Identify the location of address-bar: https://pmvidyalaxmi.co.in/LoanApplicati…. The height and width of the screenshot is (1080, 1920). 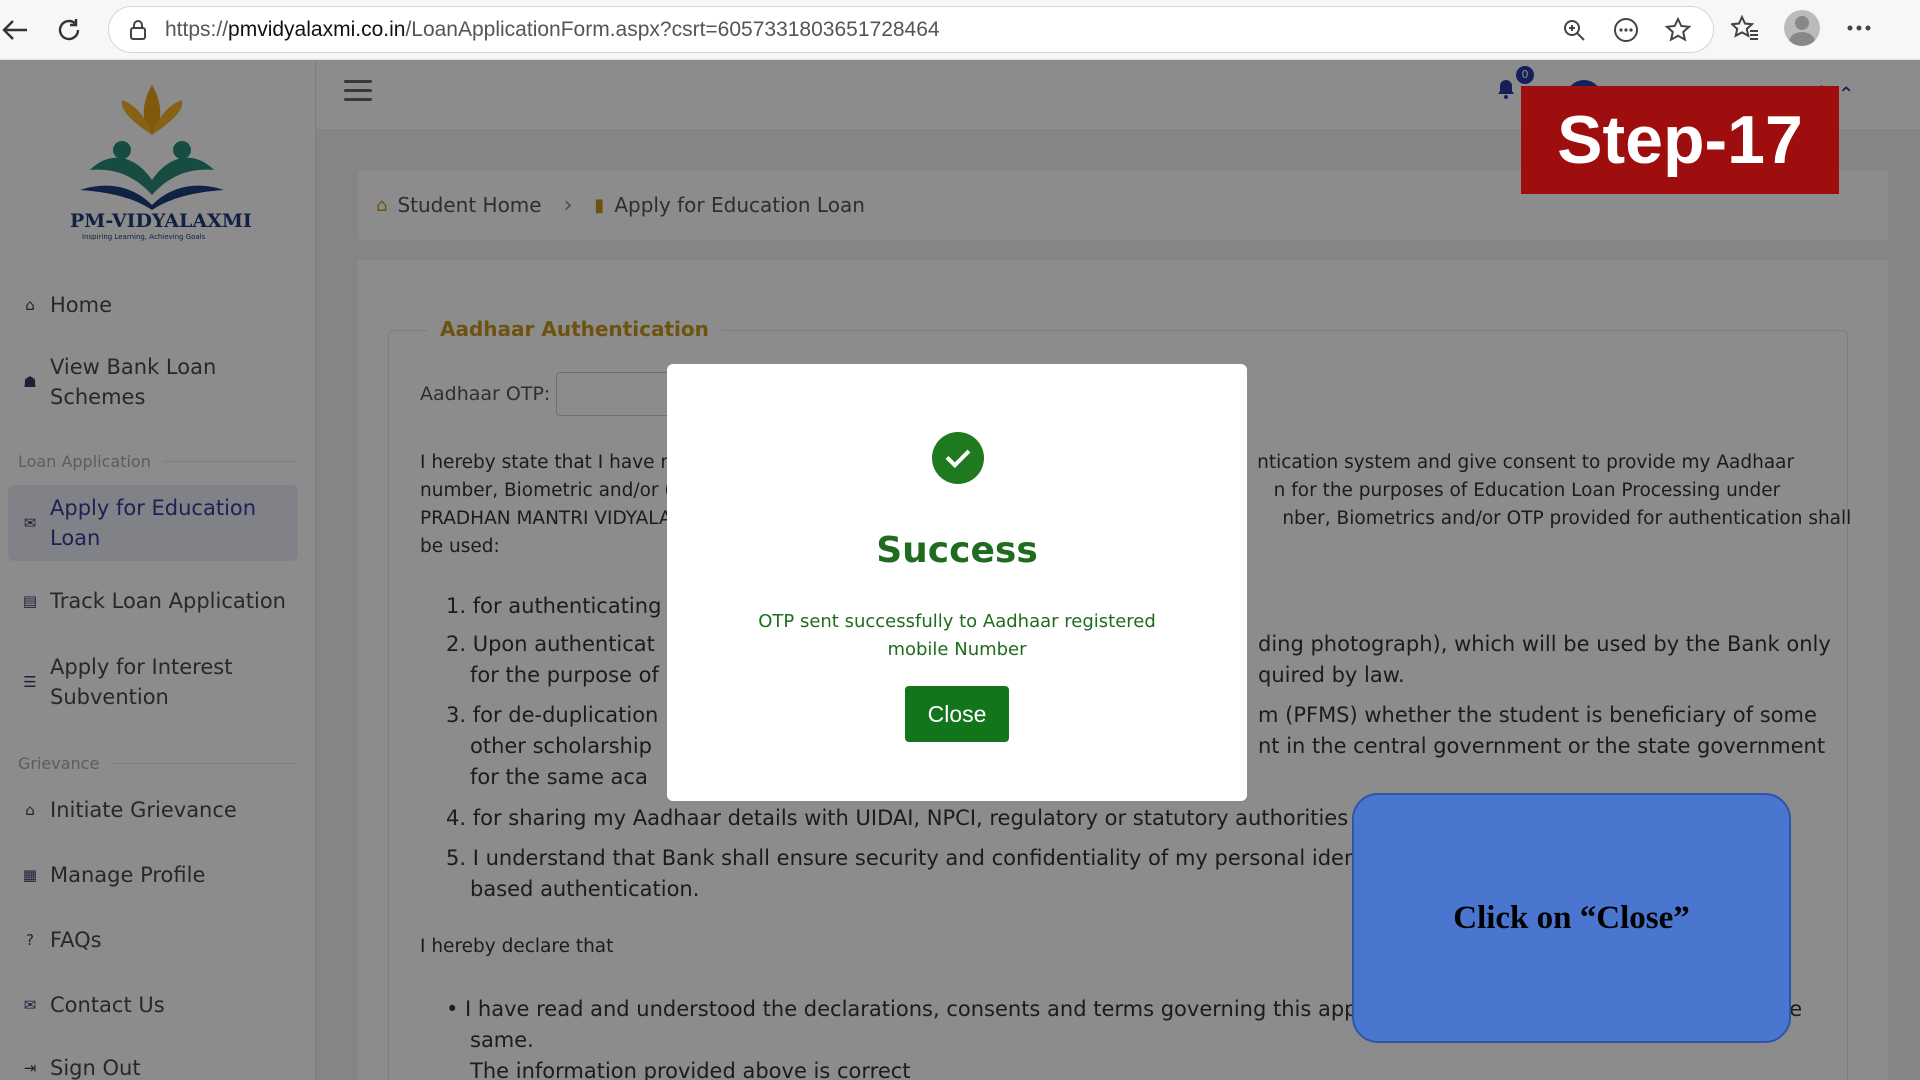
(911, 29).